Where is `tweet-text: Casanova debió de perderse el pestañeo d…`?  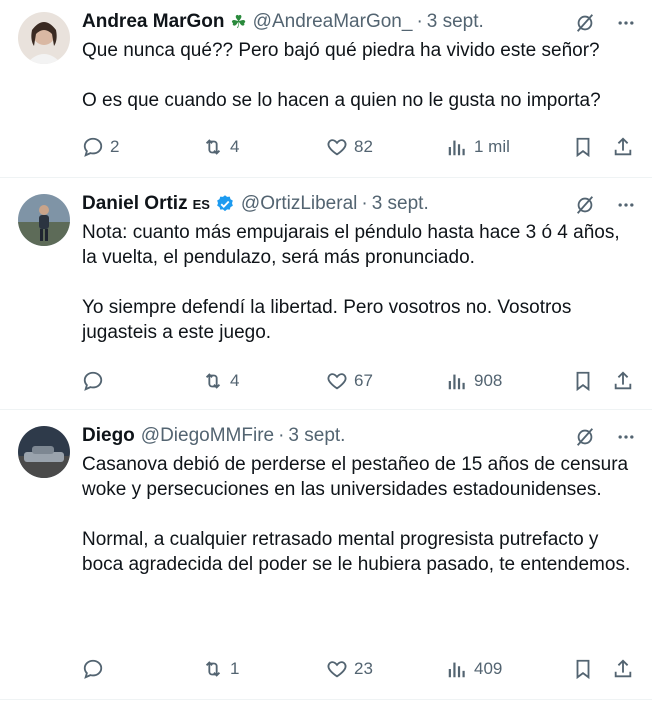
tweet-text: Casanova debió de perderse el pestañeo d… is located at coordinates (356, 514).